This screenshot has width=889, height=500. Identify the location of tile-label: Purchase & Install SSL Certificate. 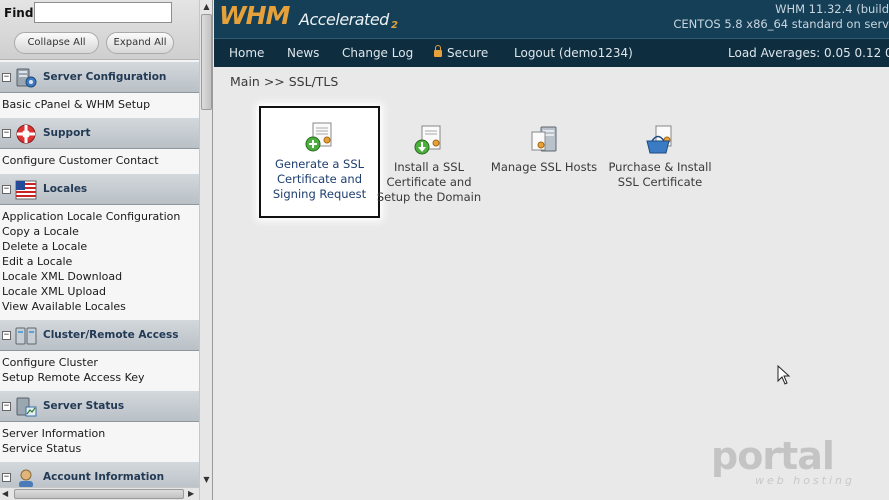
(660, 174).